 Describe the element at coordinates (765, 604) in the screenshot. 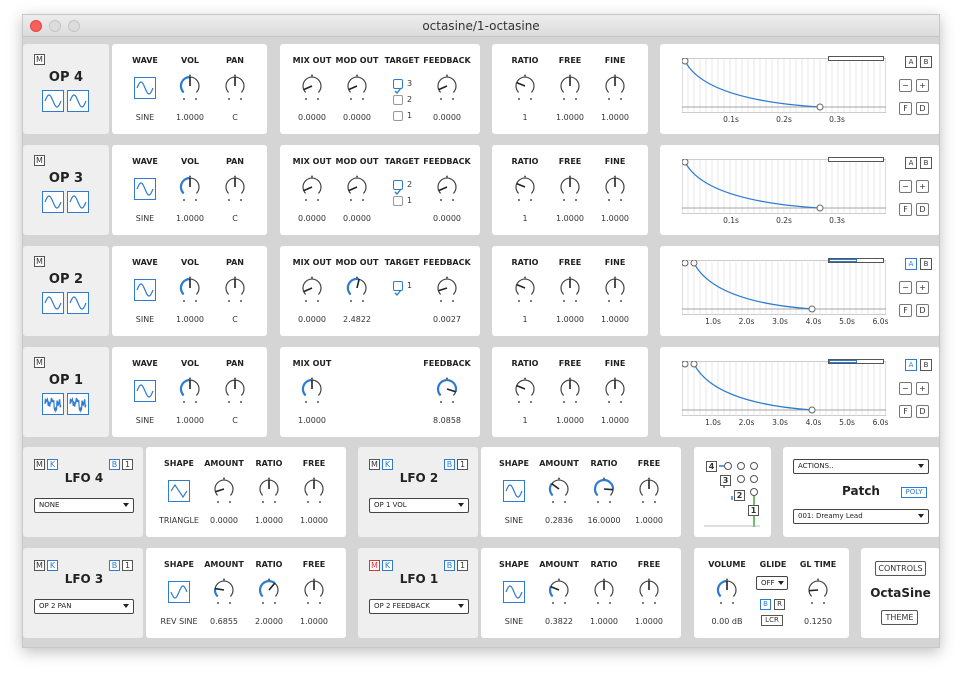

I see `glide-bpm-button: B` at that location.